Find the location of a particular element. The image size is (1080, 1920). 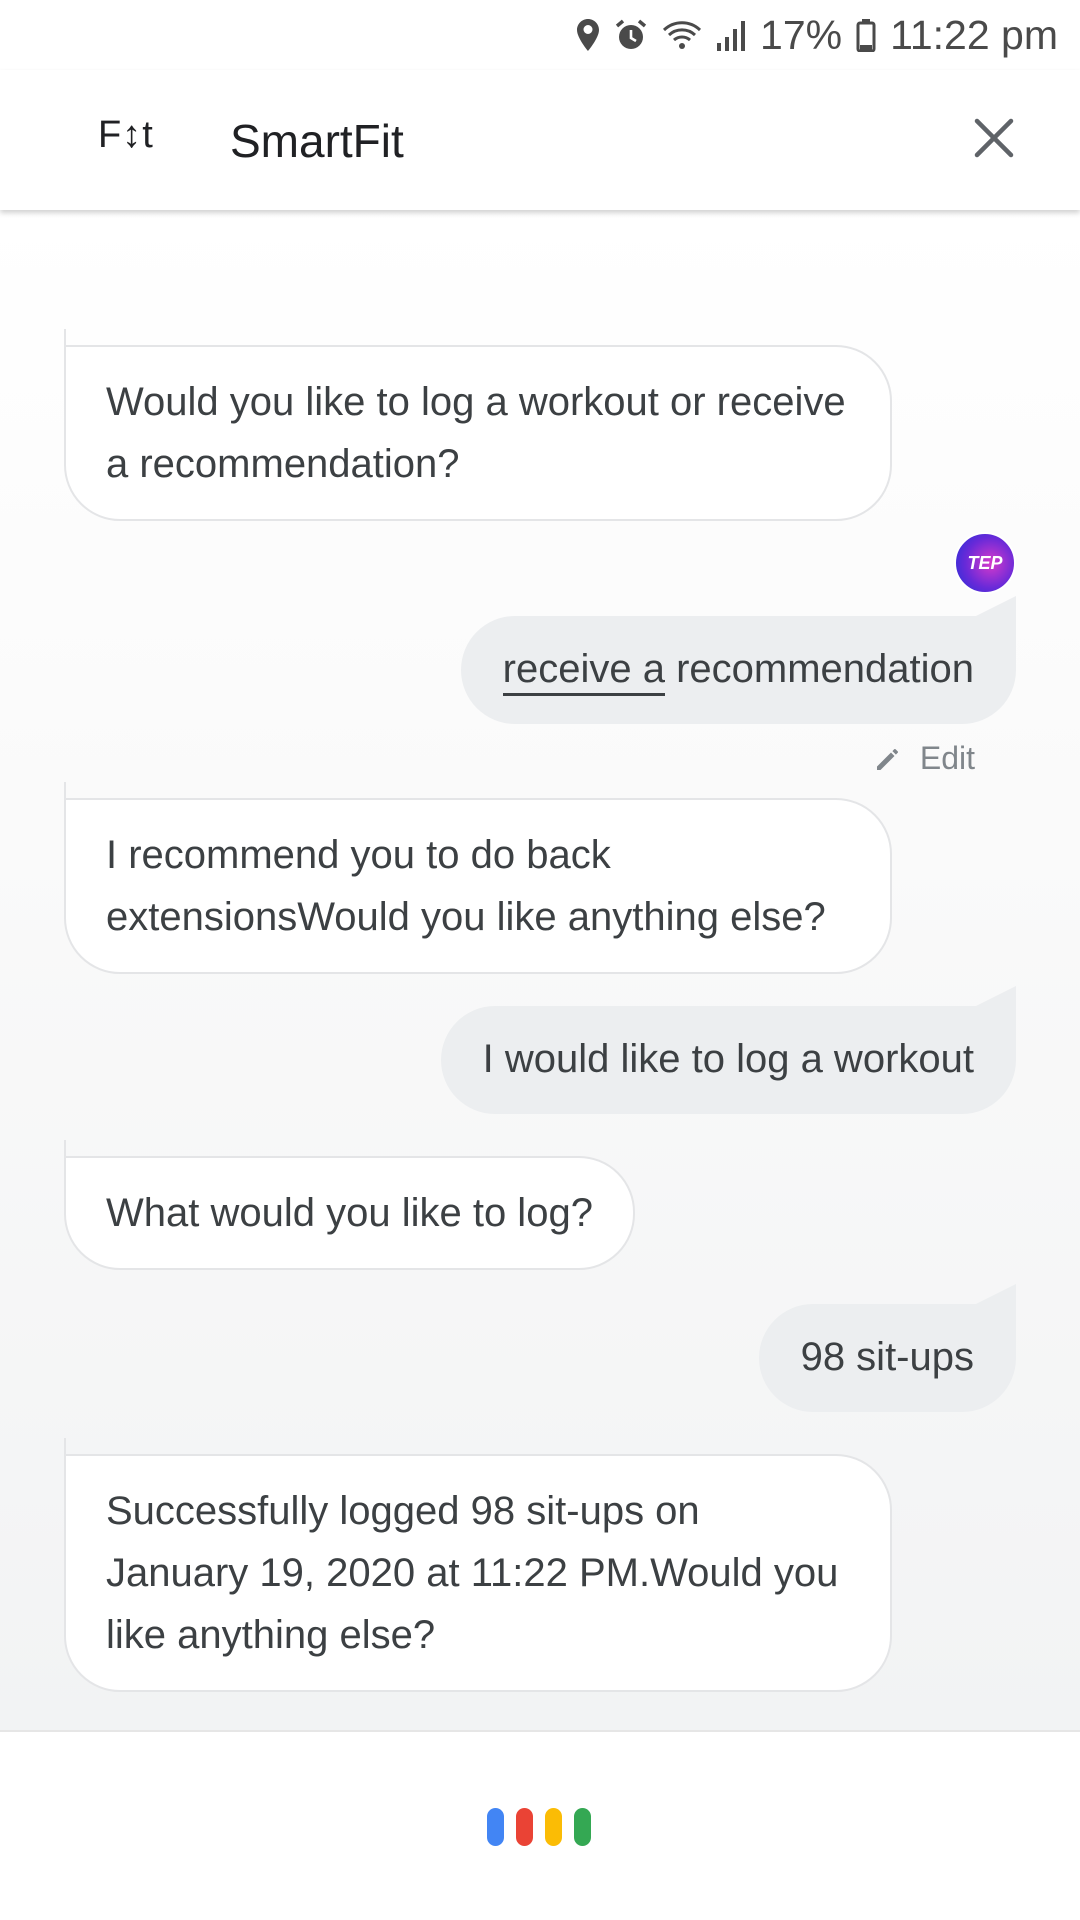

edit-button: Edit is located at coordinates (924, 758).